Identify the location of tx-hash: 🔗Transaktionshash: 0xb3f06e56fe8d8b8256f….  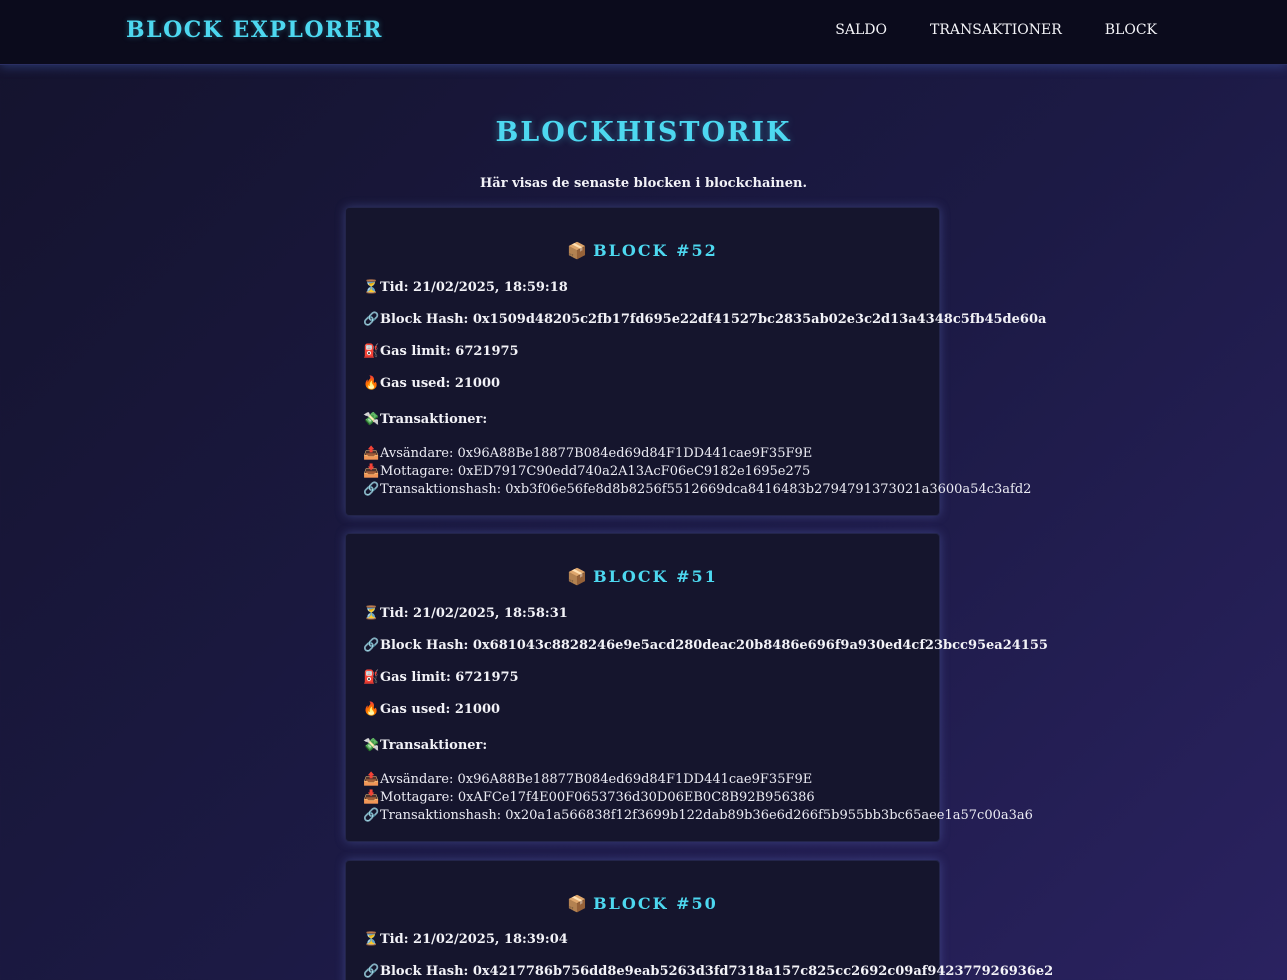
(697, 489).